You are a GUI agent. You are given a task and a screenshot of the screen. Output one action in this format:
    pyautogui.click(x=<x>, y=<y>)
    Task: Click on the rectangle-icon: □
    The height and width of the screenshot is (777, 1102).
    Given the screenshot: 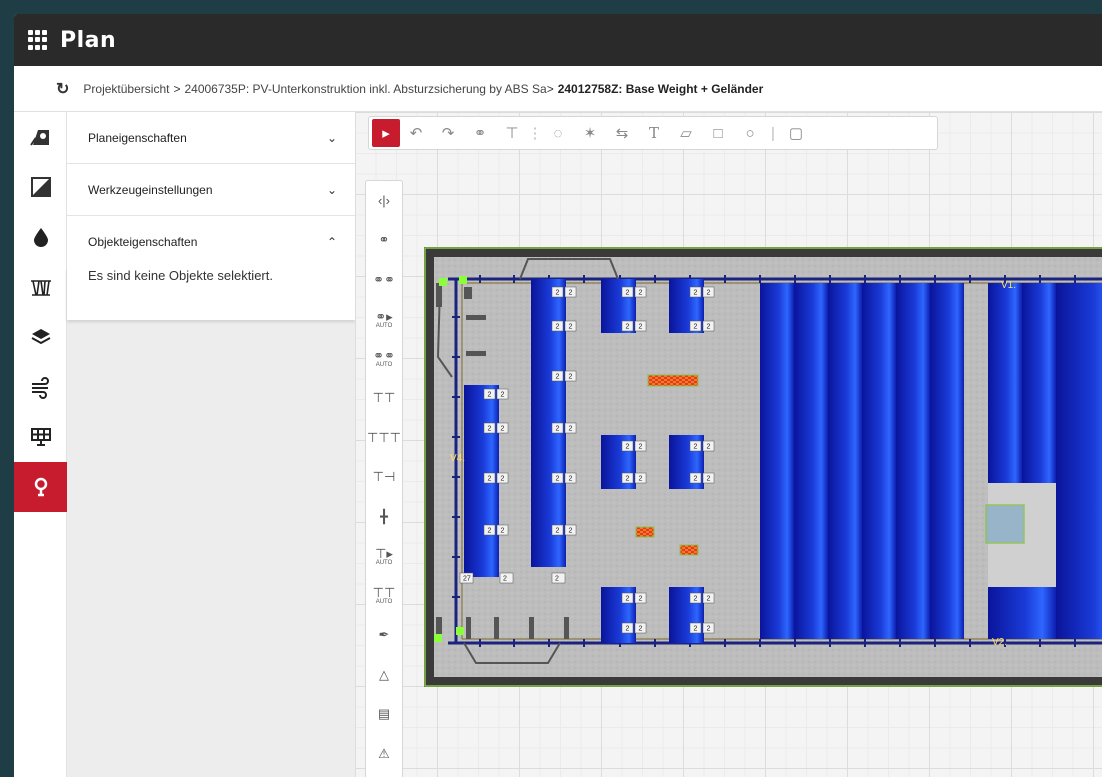 What is the action you would take?
    pyautogui.click(x=718, y=133)
    